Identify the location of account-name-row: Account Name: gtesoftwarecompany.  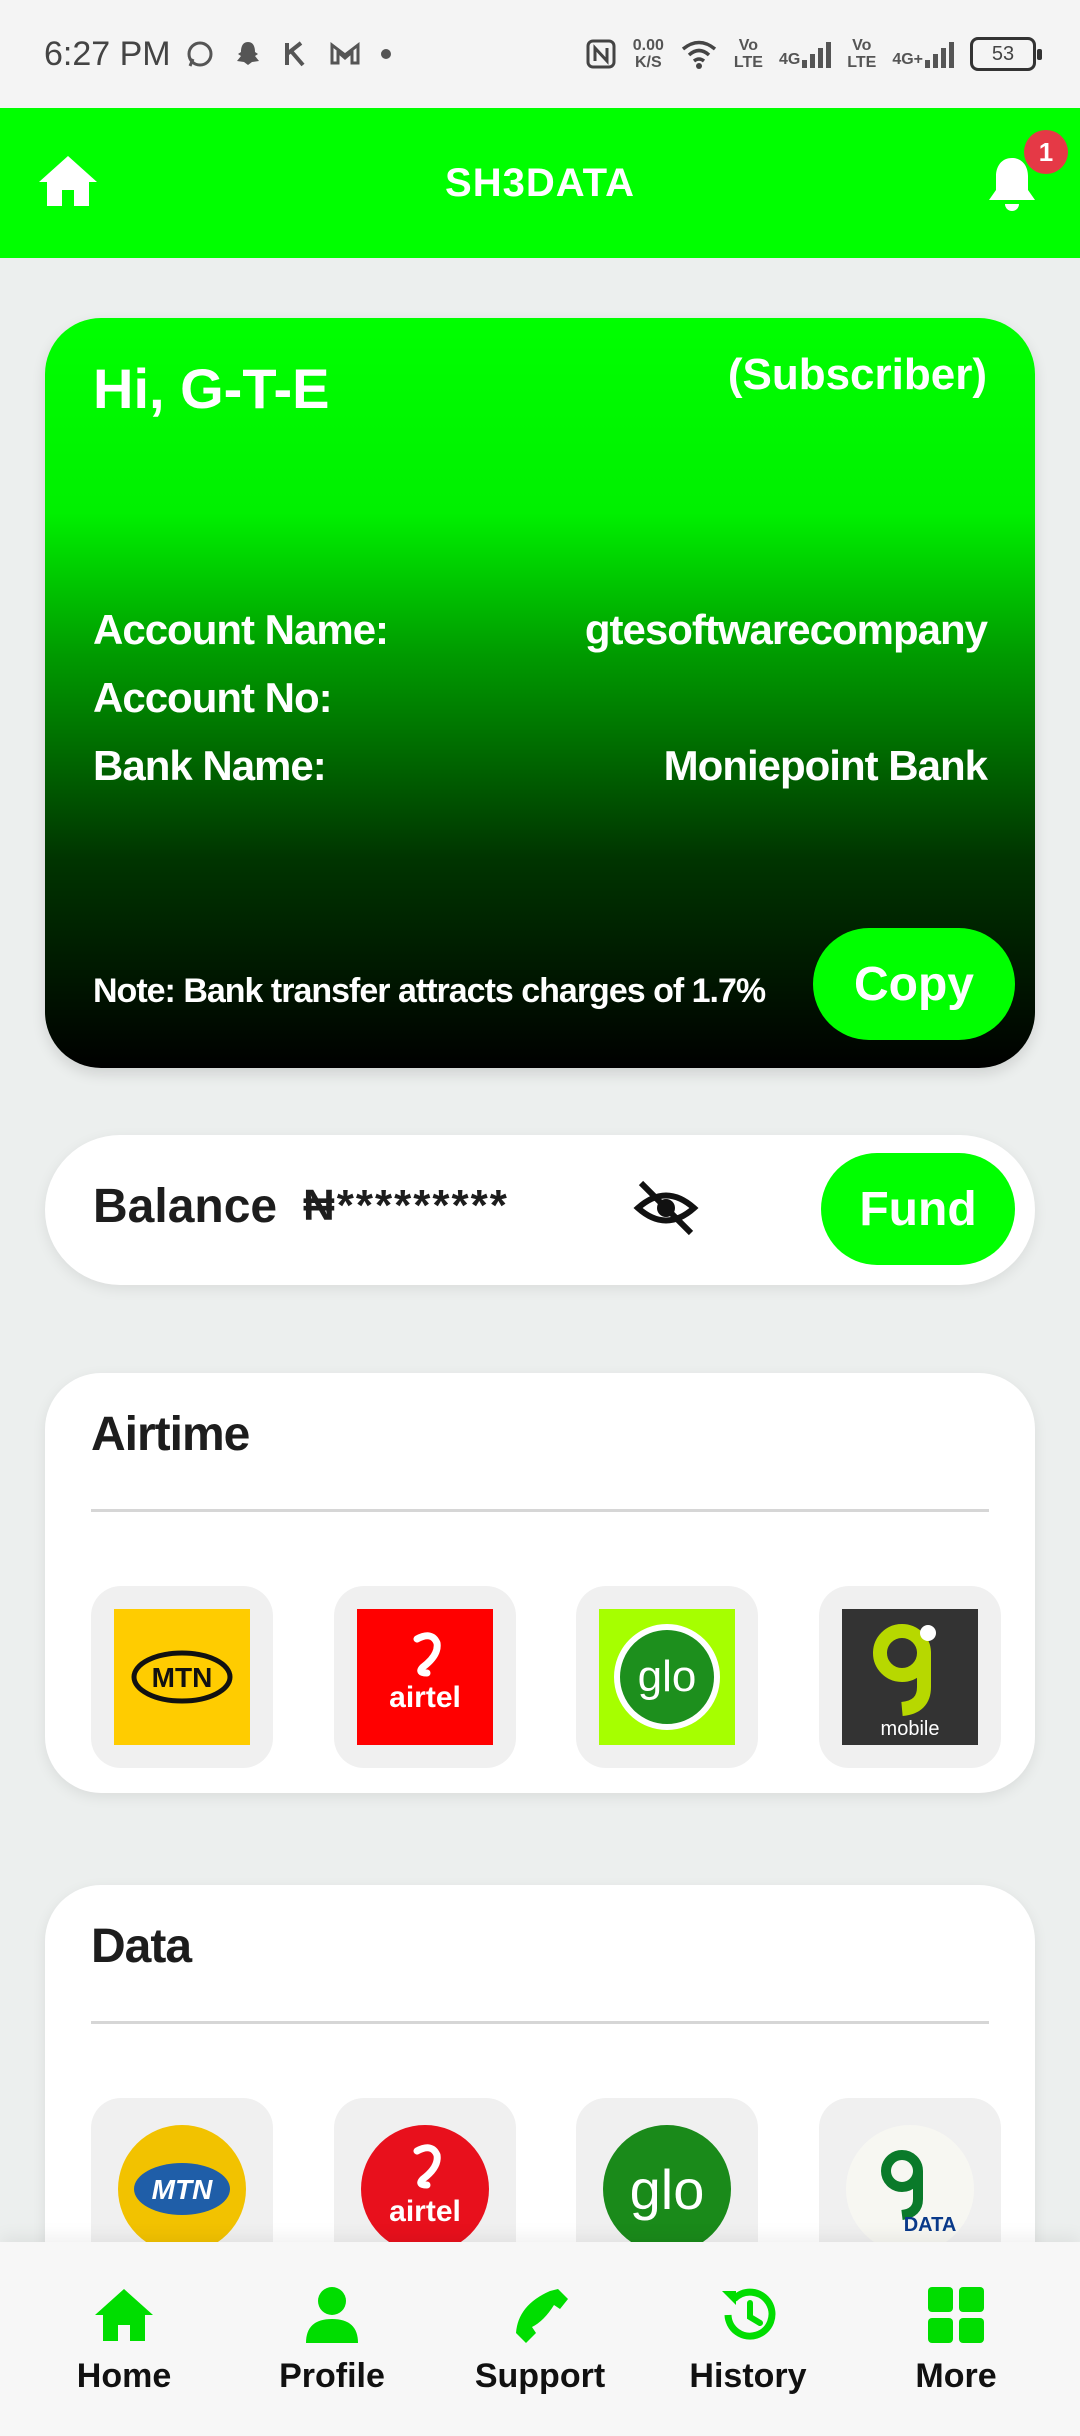
(540, 630).